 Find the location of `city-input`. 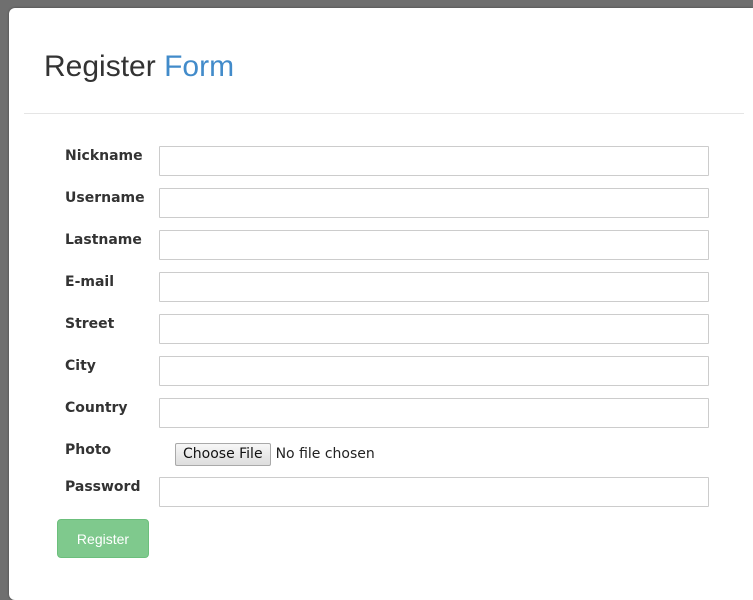

city-input is located at coordinates (434, 371).